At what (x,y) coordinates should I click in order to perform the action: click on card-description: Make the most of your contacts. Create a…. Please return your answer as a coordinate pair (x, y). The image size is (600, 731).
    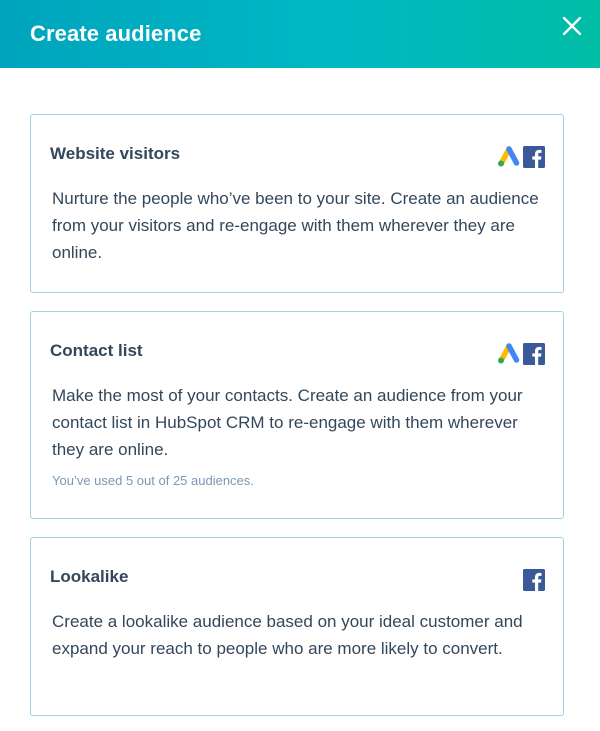
    Looking at the image, I should click on (287, 422).